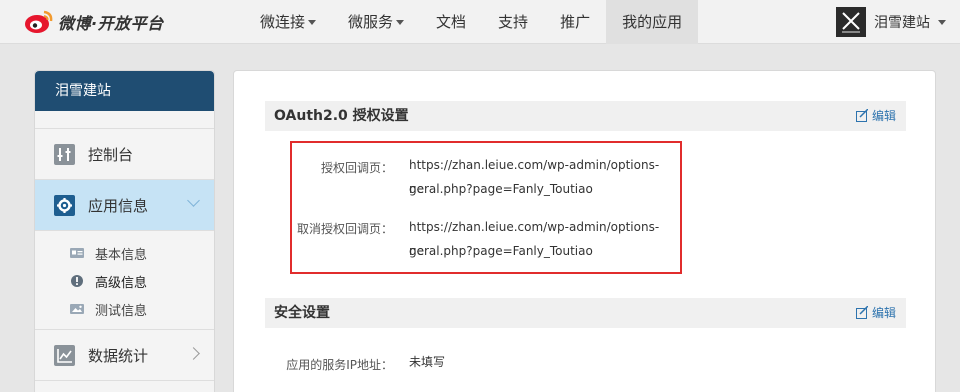 The width and height of the screenshot is (960, 392). What do you see at coordinates (851, 22) in the screenshot?
I see `avatar` at bounding box center [851, 22].